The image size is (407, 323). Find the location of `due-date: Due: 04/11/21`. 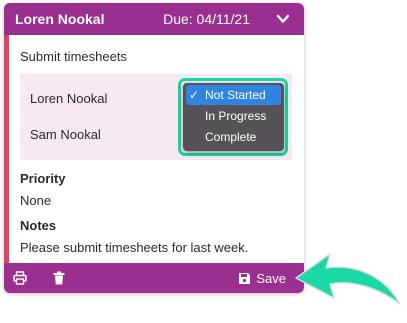

due-date: Due: 04/11/21 is located at coordinates (206, 19).